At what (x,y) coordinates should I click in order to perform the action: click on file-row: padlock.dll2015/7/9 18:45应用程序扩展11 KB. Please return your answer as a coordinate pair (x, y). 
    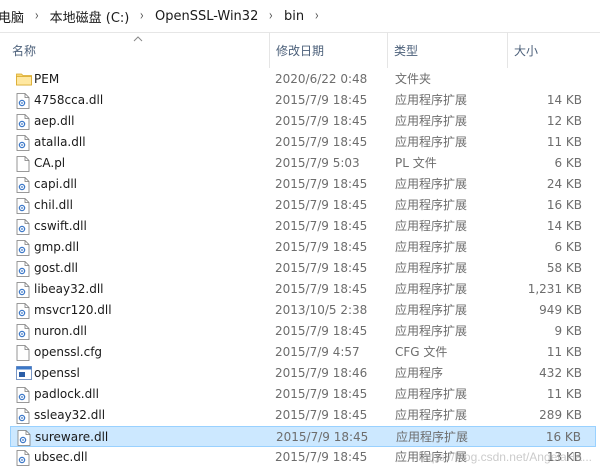
    Looking at the image, I should click on (303, 394).